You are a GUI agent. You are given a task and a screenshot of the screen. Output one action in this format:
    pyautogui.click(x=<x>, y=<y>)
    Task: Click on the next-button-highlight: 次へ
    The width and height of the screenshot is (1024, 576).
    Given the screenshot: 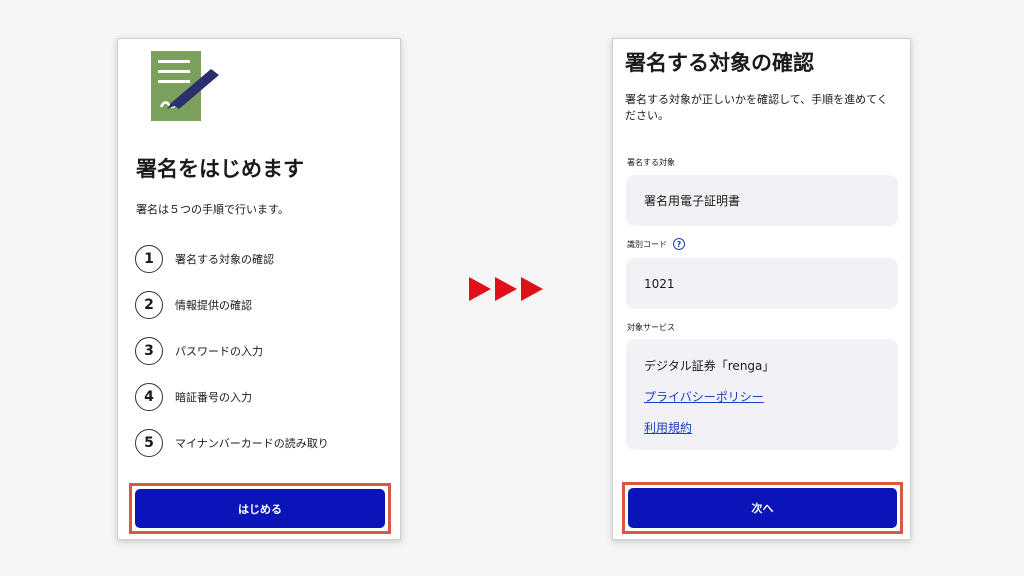 What is the action you would take?
    pyautogui.click(x=762, y=508)
    